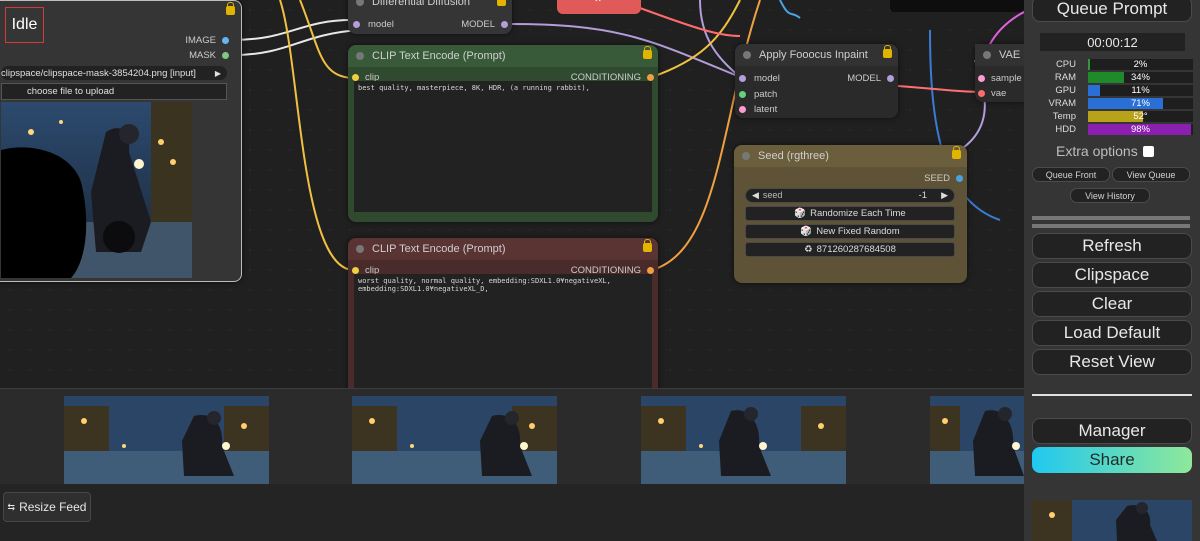  I want to click on clear-button: Clear, so click(1112, 304).